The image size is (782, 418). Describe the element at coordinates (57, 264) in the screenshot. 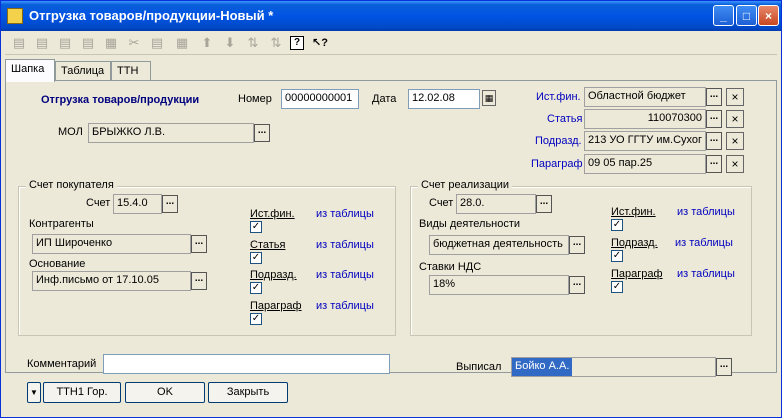

I see `basis-label: Основание` at that location.